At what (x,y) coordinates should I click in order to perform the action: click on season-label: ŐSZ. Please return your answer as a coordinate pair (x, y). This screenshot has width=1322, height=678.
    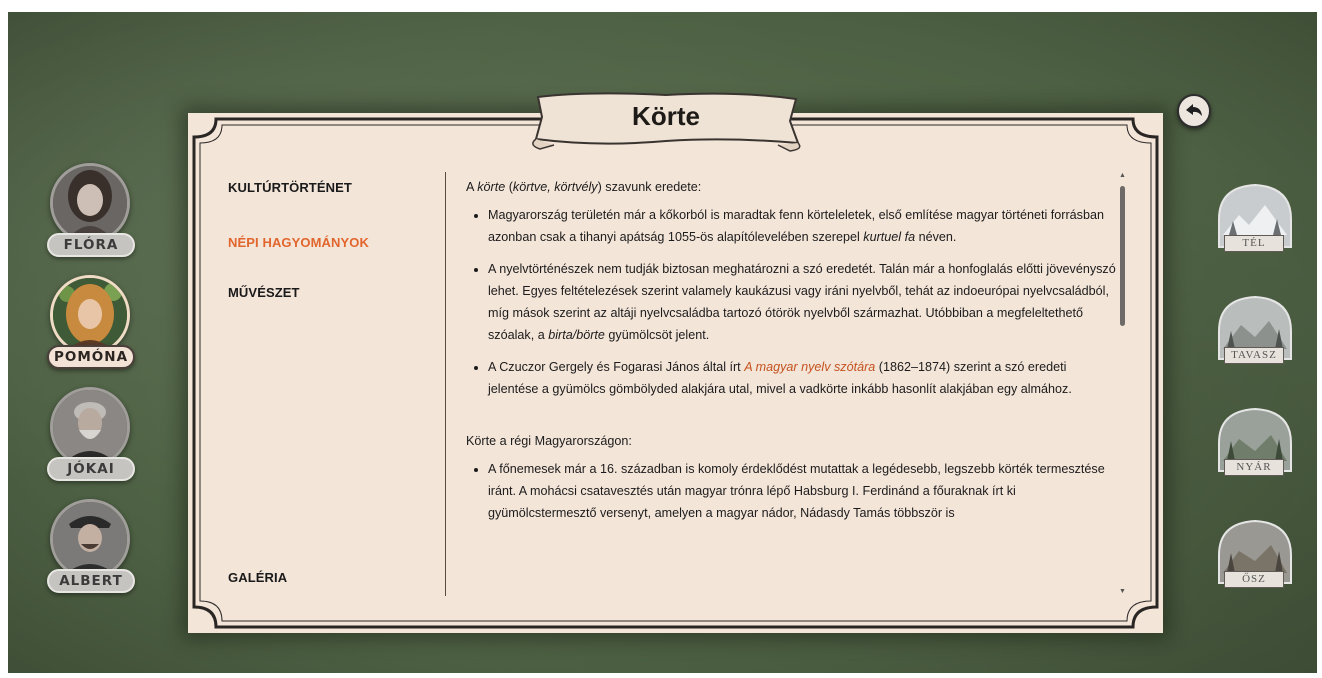
    Looking at the image, I should click on (1254, 579).